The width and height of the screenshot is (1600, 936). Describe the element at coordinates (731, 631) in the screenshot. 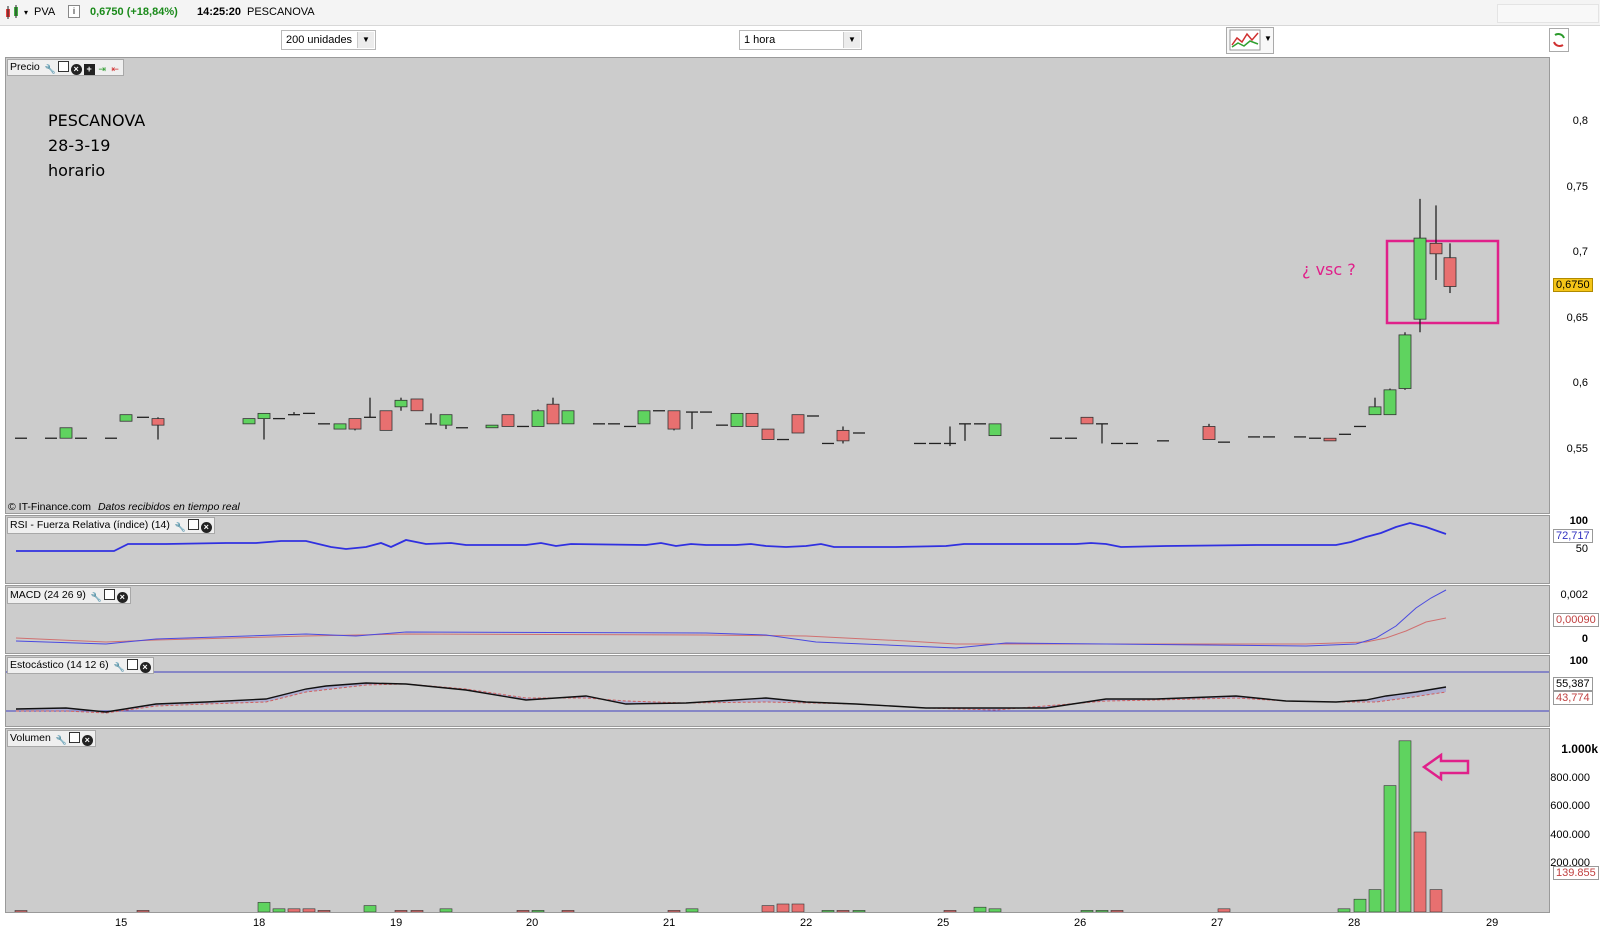

I see `macd-signal-line` at that location.